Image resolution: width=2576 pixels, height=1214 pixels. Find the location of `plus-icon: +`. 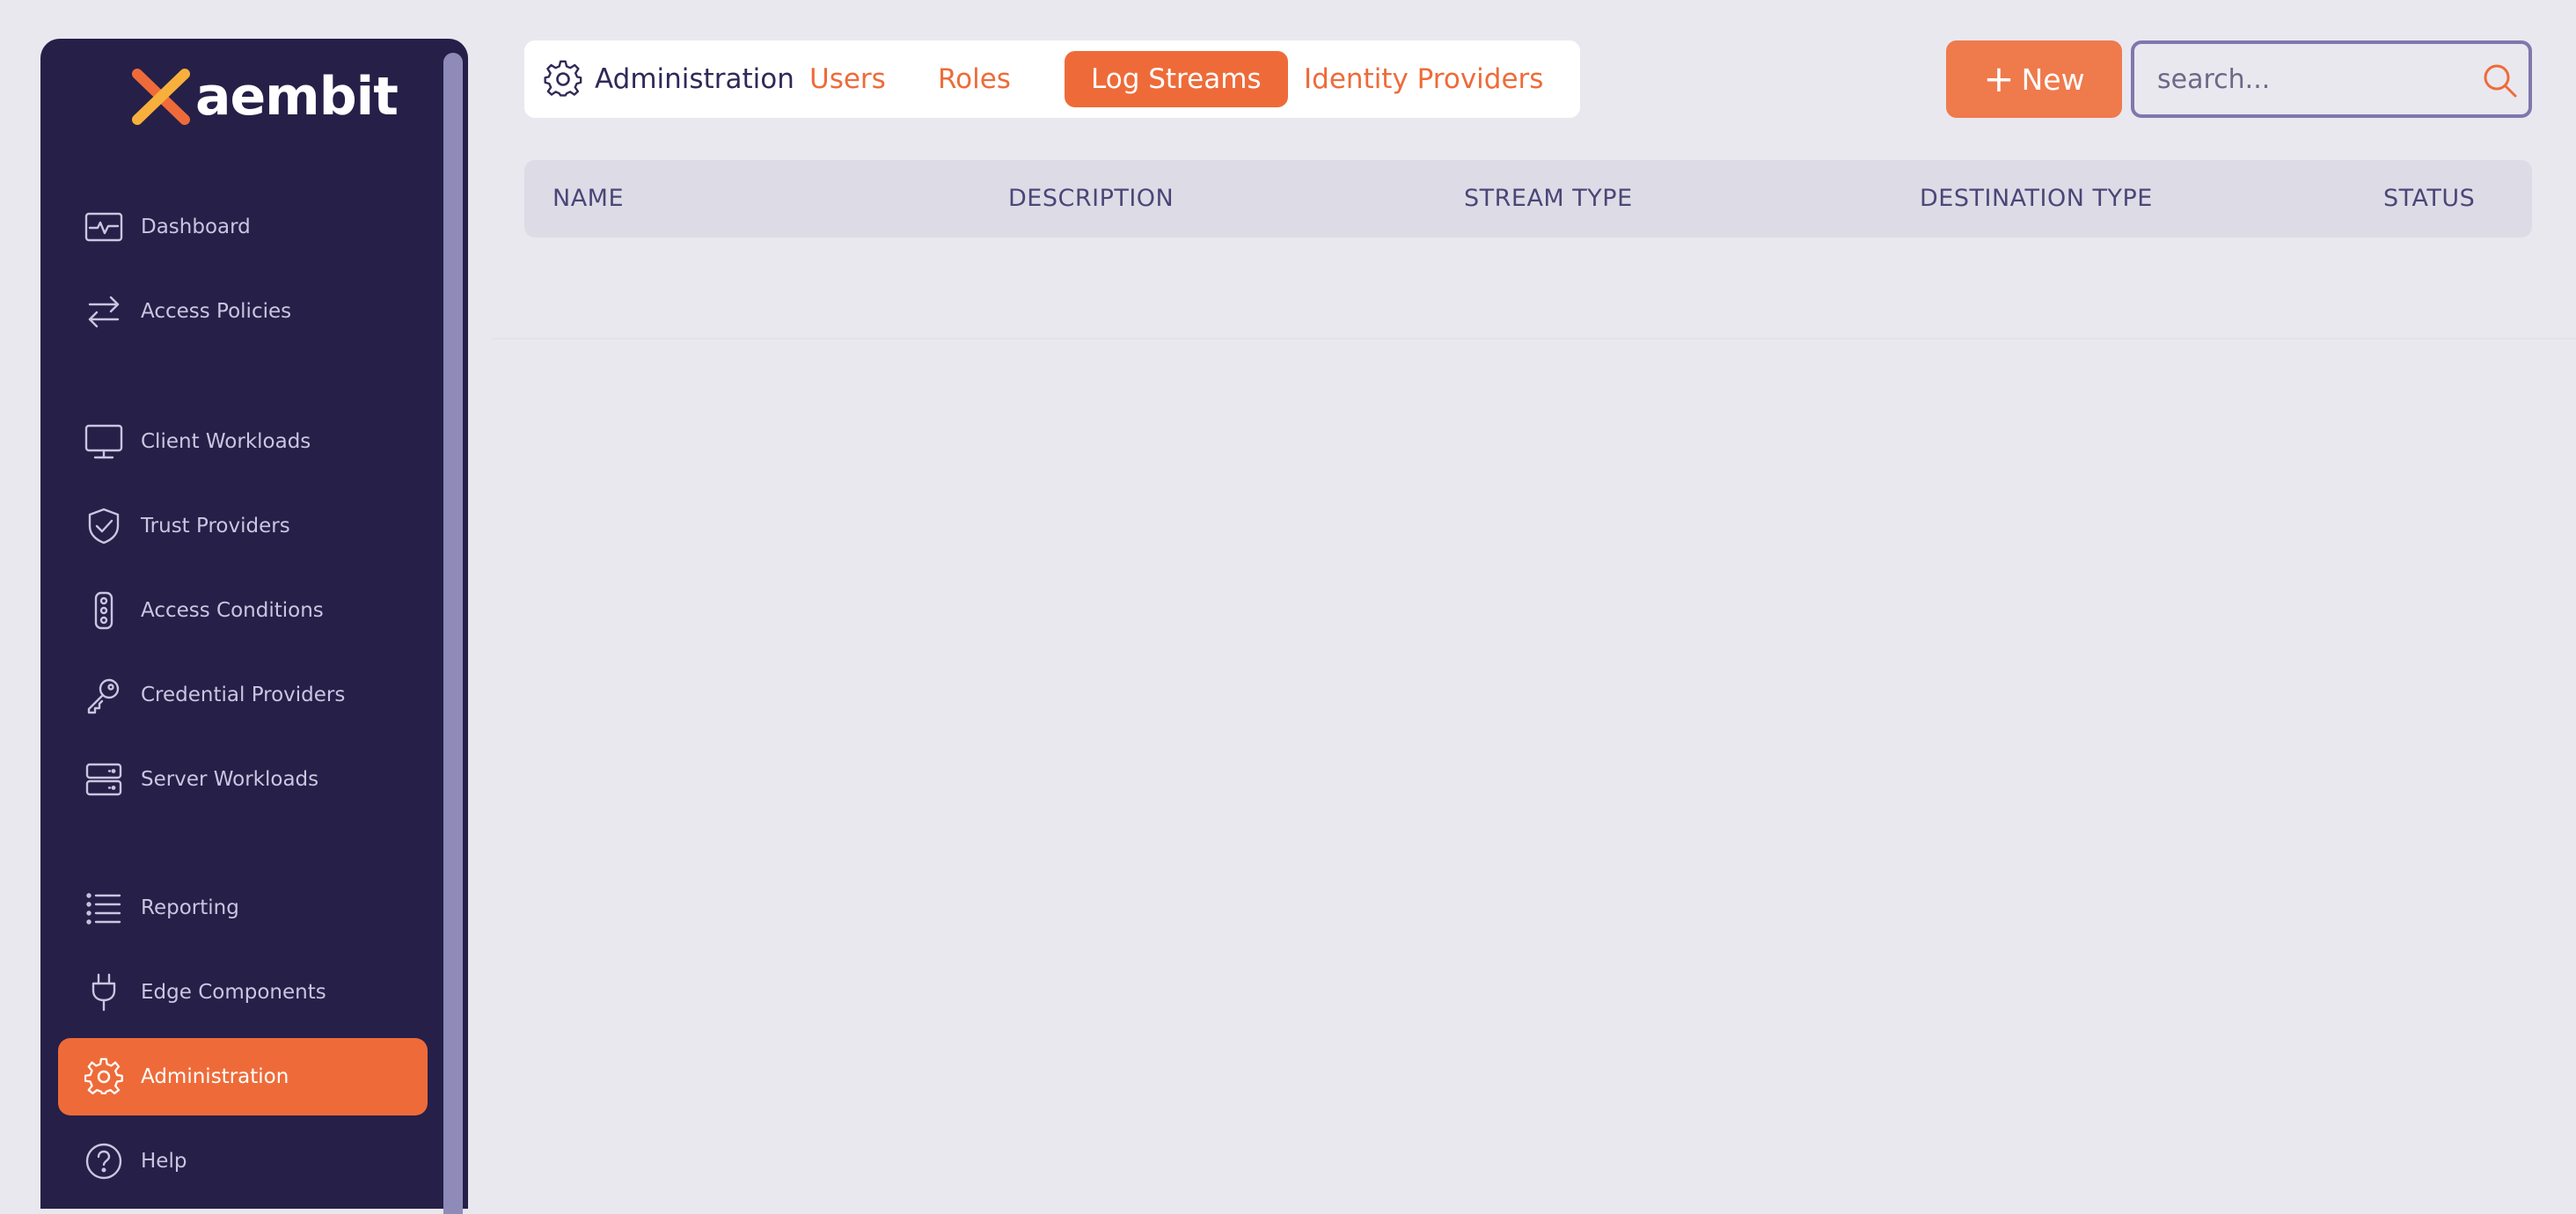

plus-icon: + is located at coordinates (1999, 78).